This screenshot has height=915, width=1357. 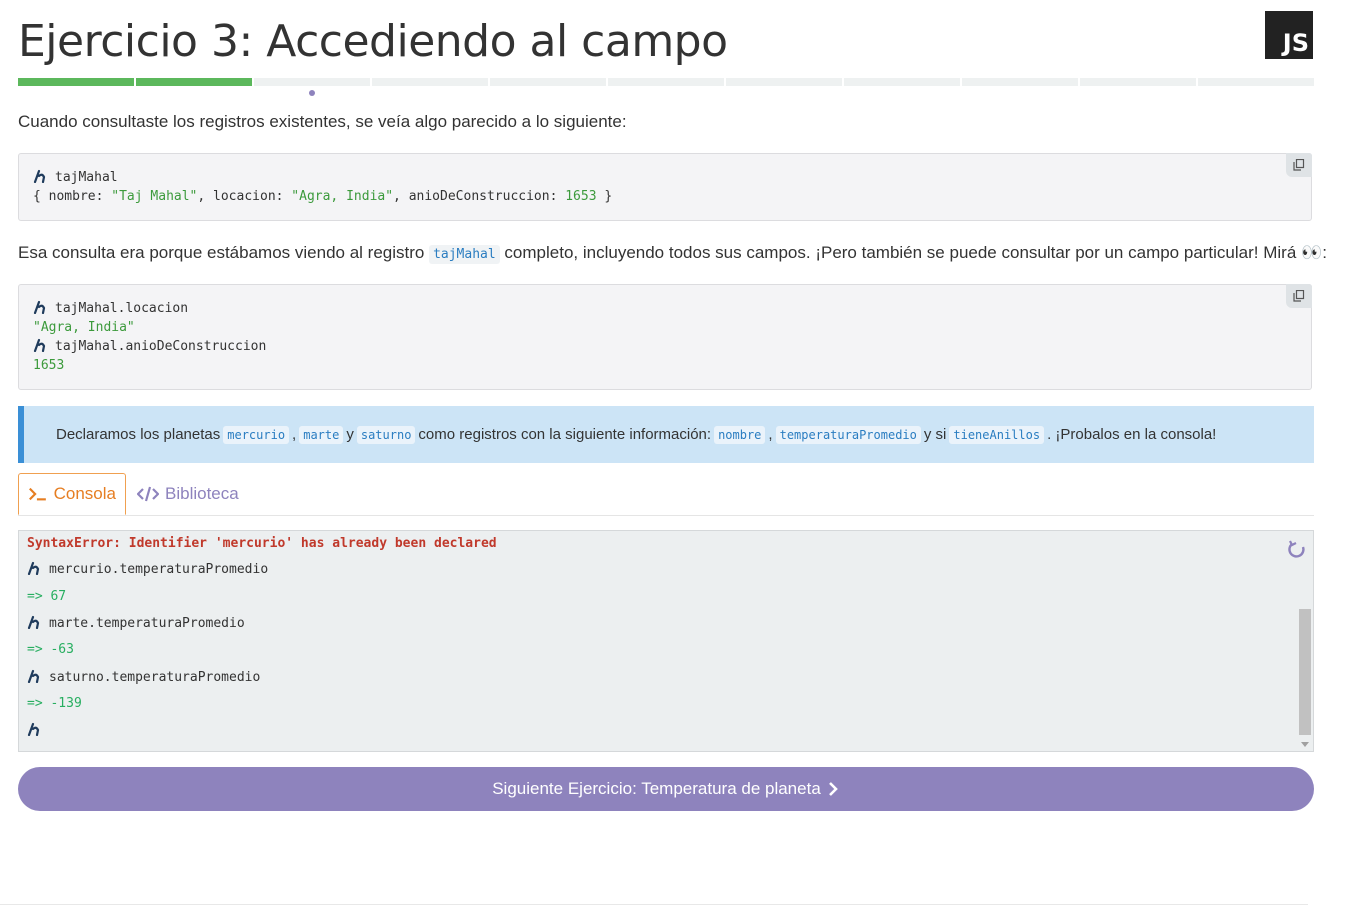 I want to click on code-icon, so click(x=148, y=494).